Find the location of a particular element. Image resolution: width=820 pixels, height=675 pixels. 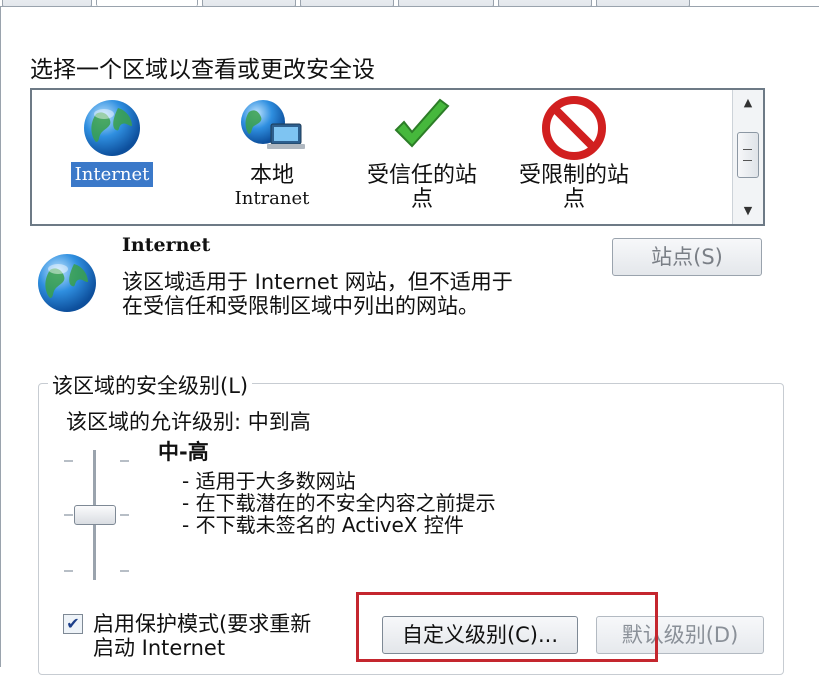

trusted-checkmark-icon is located at coordinates (422, 123).